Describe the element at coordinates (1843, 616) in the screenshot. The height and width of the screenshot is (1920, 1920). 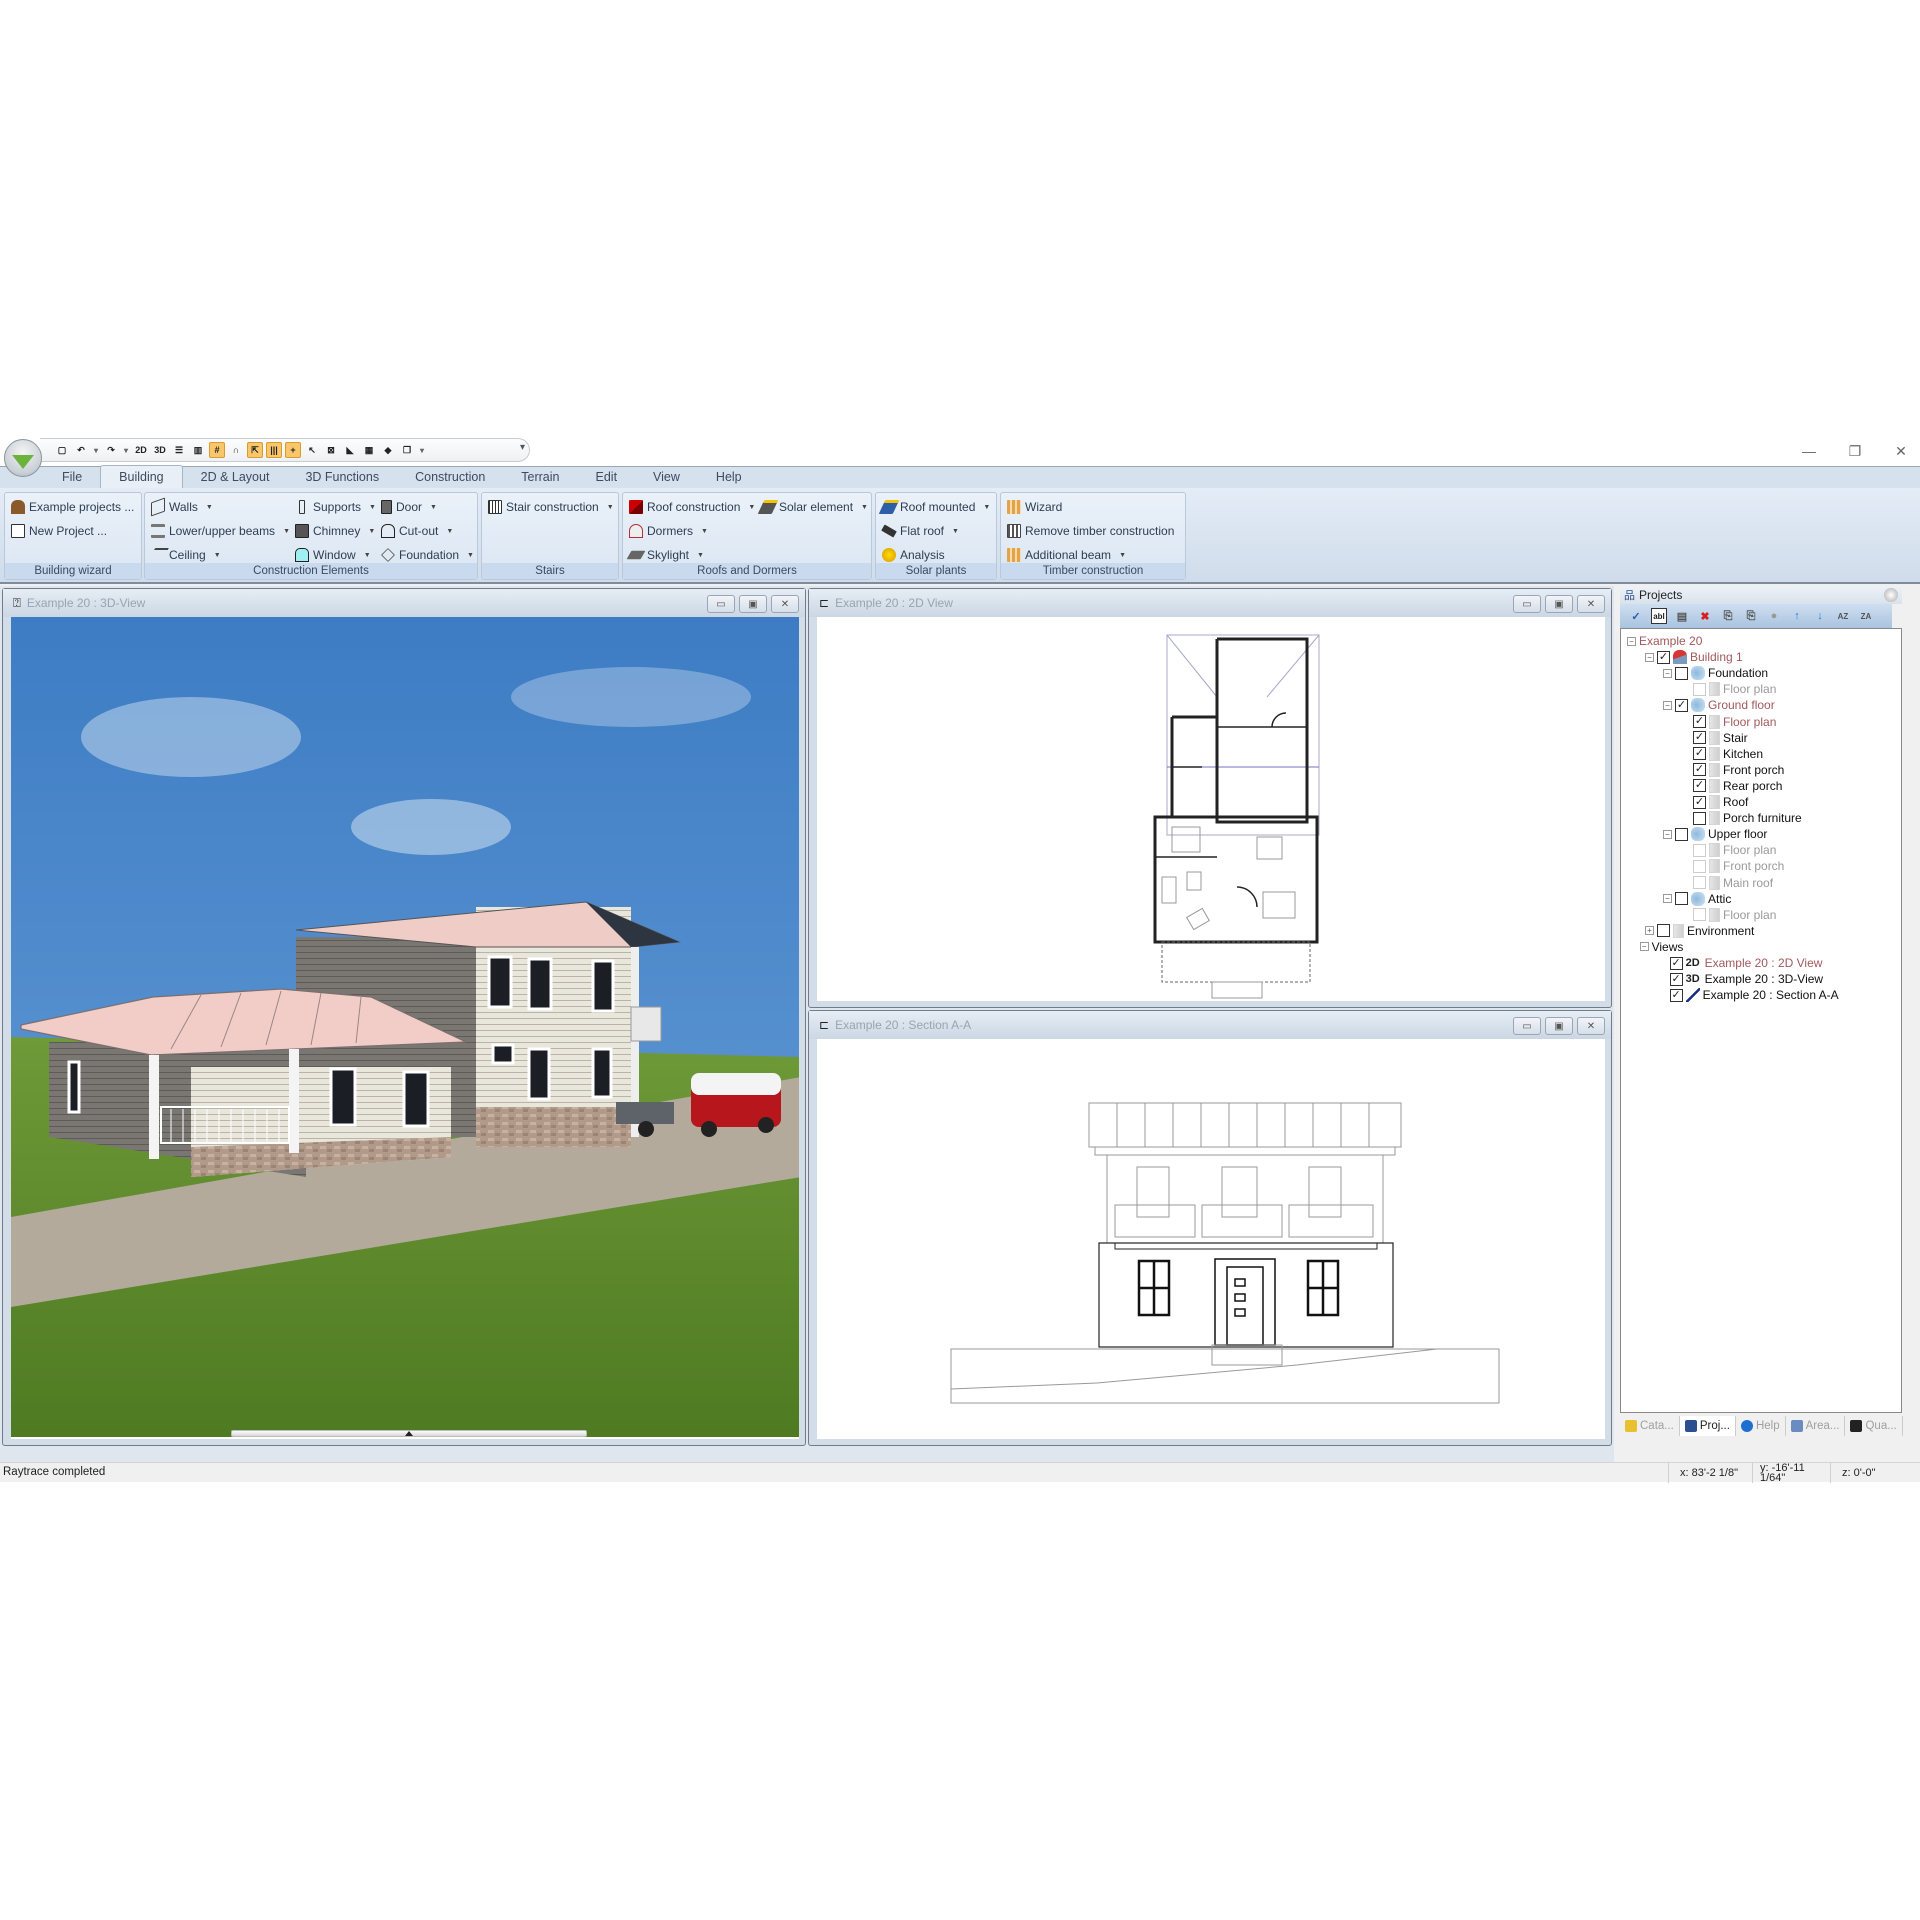
I see `sort-az-icon: AZ` at that location.